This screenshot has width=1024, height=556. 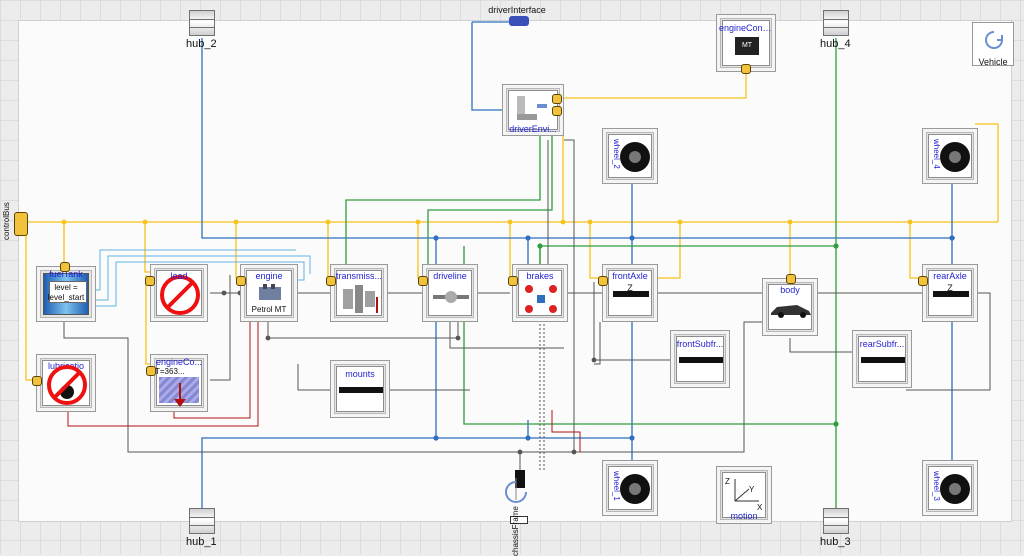 I want to click on hub-3-connector, so click(x=836, y=521).